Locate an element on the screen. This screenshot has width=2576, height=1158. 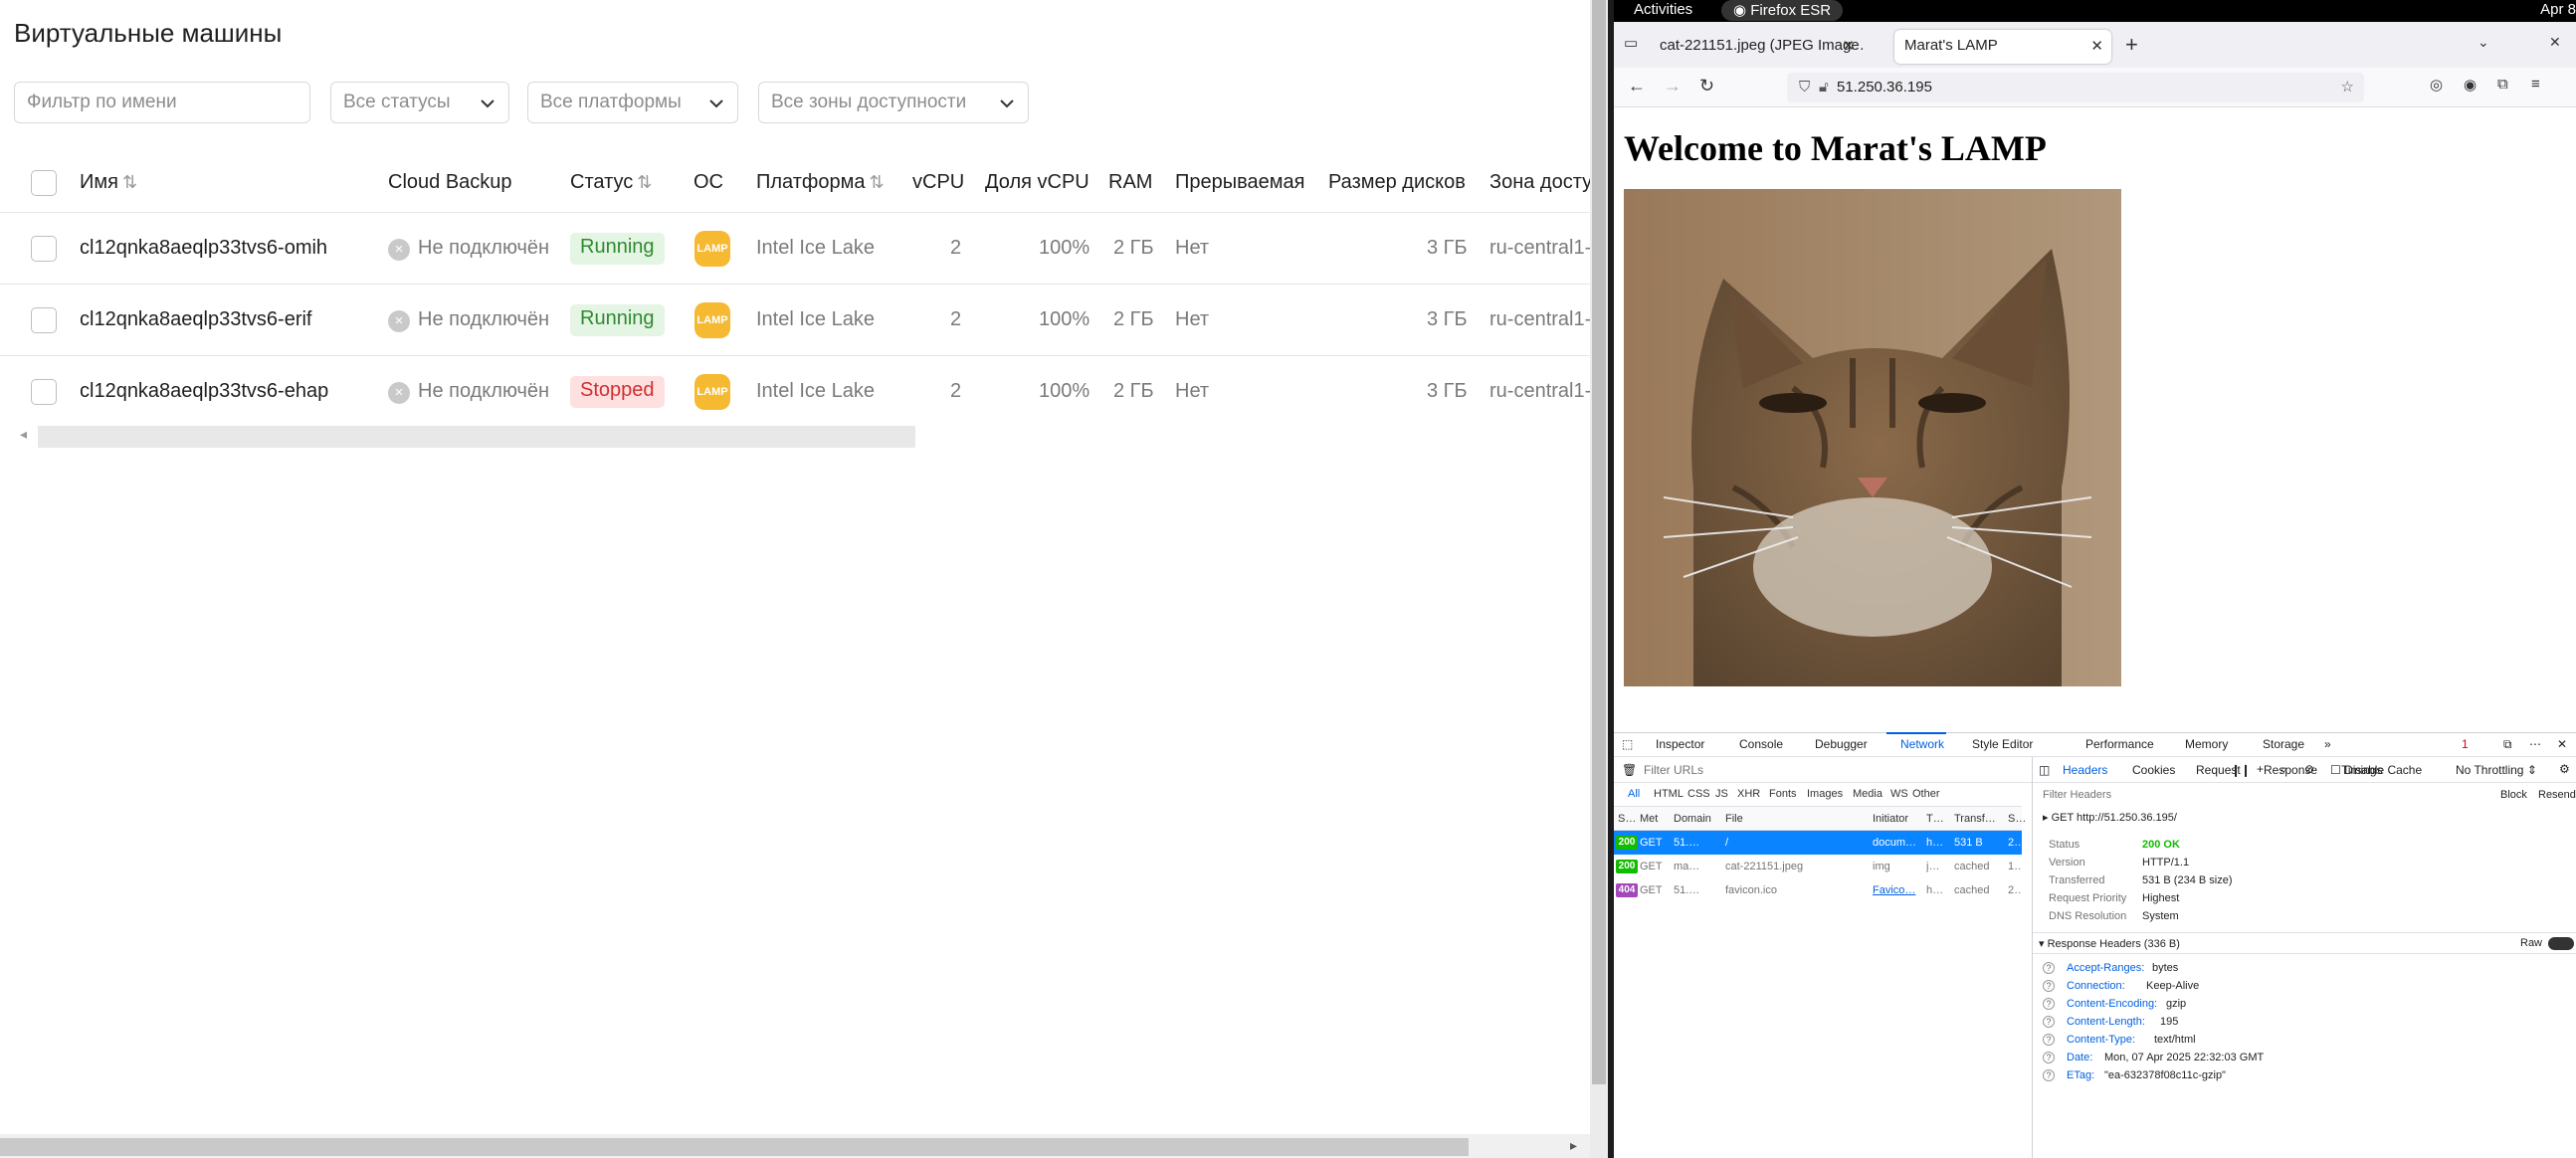
type-html: HTML is located at coordinates (1669, 794).